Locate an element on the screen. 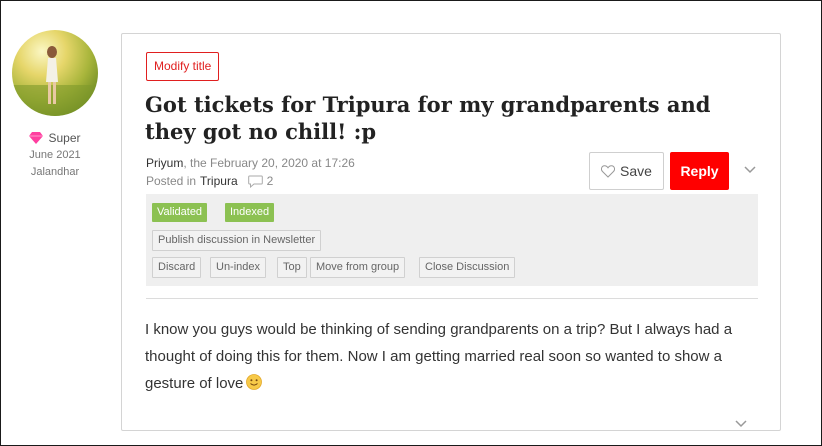 This screenshot has height=446, width=822. byline: Priyum, the February 20, 2020 at 17:26 is located at coordinates (250, 163).